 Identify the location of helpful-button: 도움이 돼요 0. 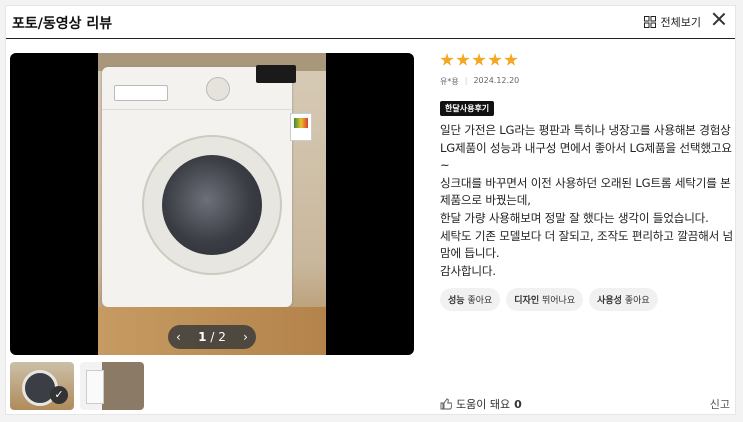
(481, 404).